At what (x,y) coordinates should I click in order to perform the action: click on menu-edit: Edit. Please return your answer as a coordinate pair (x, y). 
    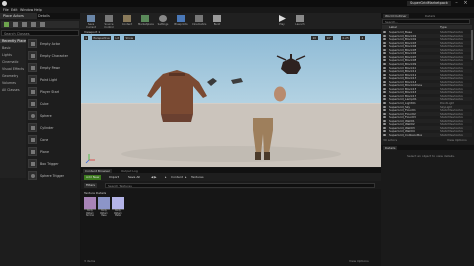
    Looking at the image, I should click on (14, 10).